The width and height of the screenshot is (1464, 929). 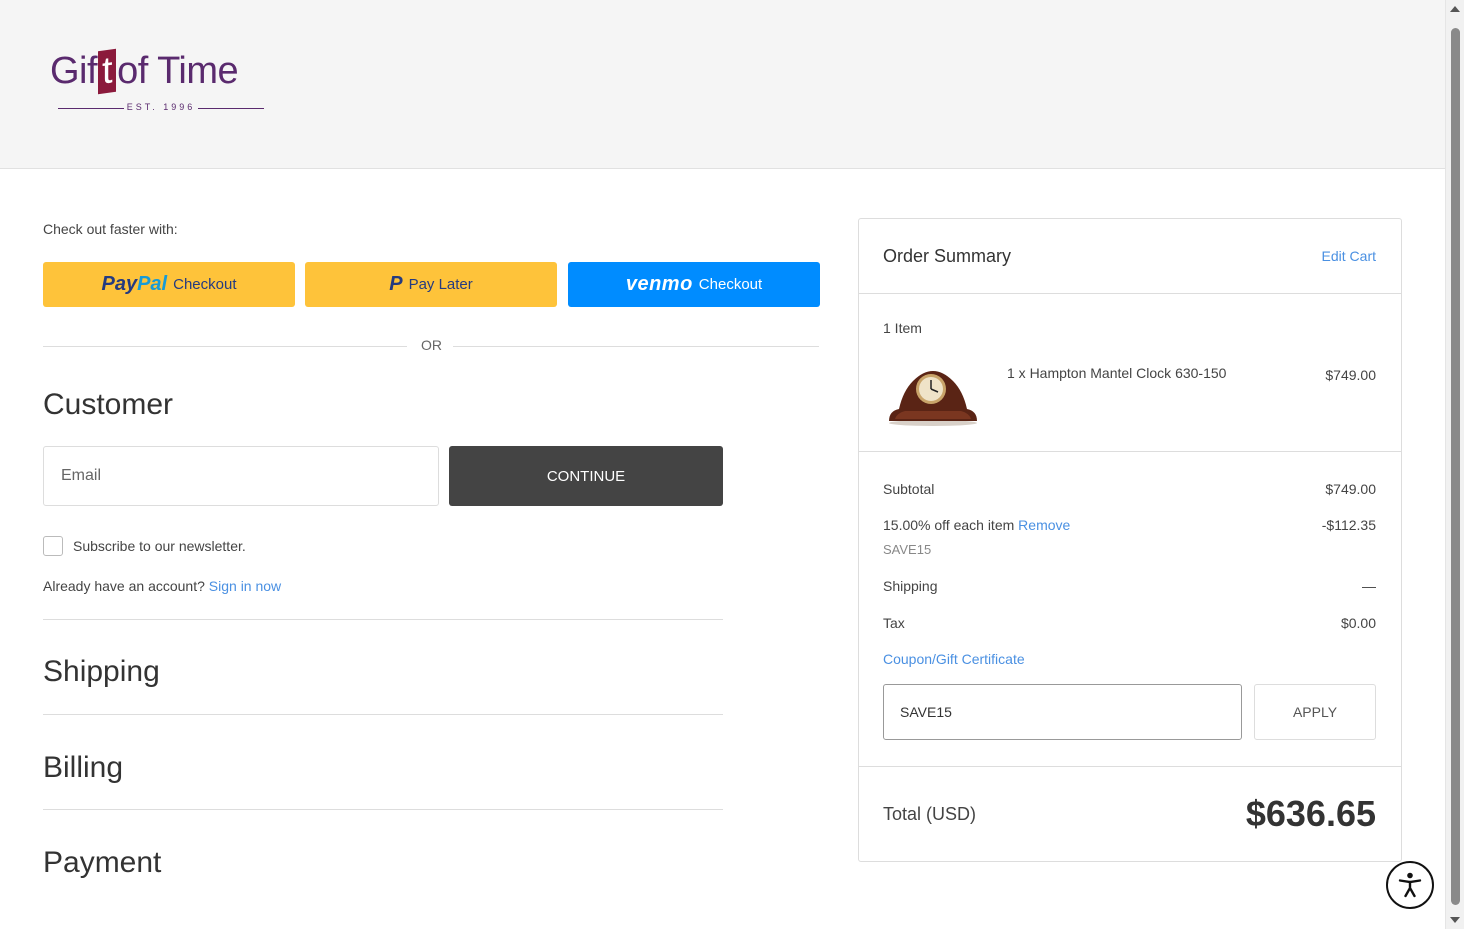 What do you see at coordinates (159, 546) in the screenshot?
I see `newsletter-label: Subscribe to our newsletter.` at bounding box center [159, 546].